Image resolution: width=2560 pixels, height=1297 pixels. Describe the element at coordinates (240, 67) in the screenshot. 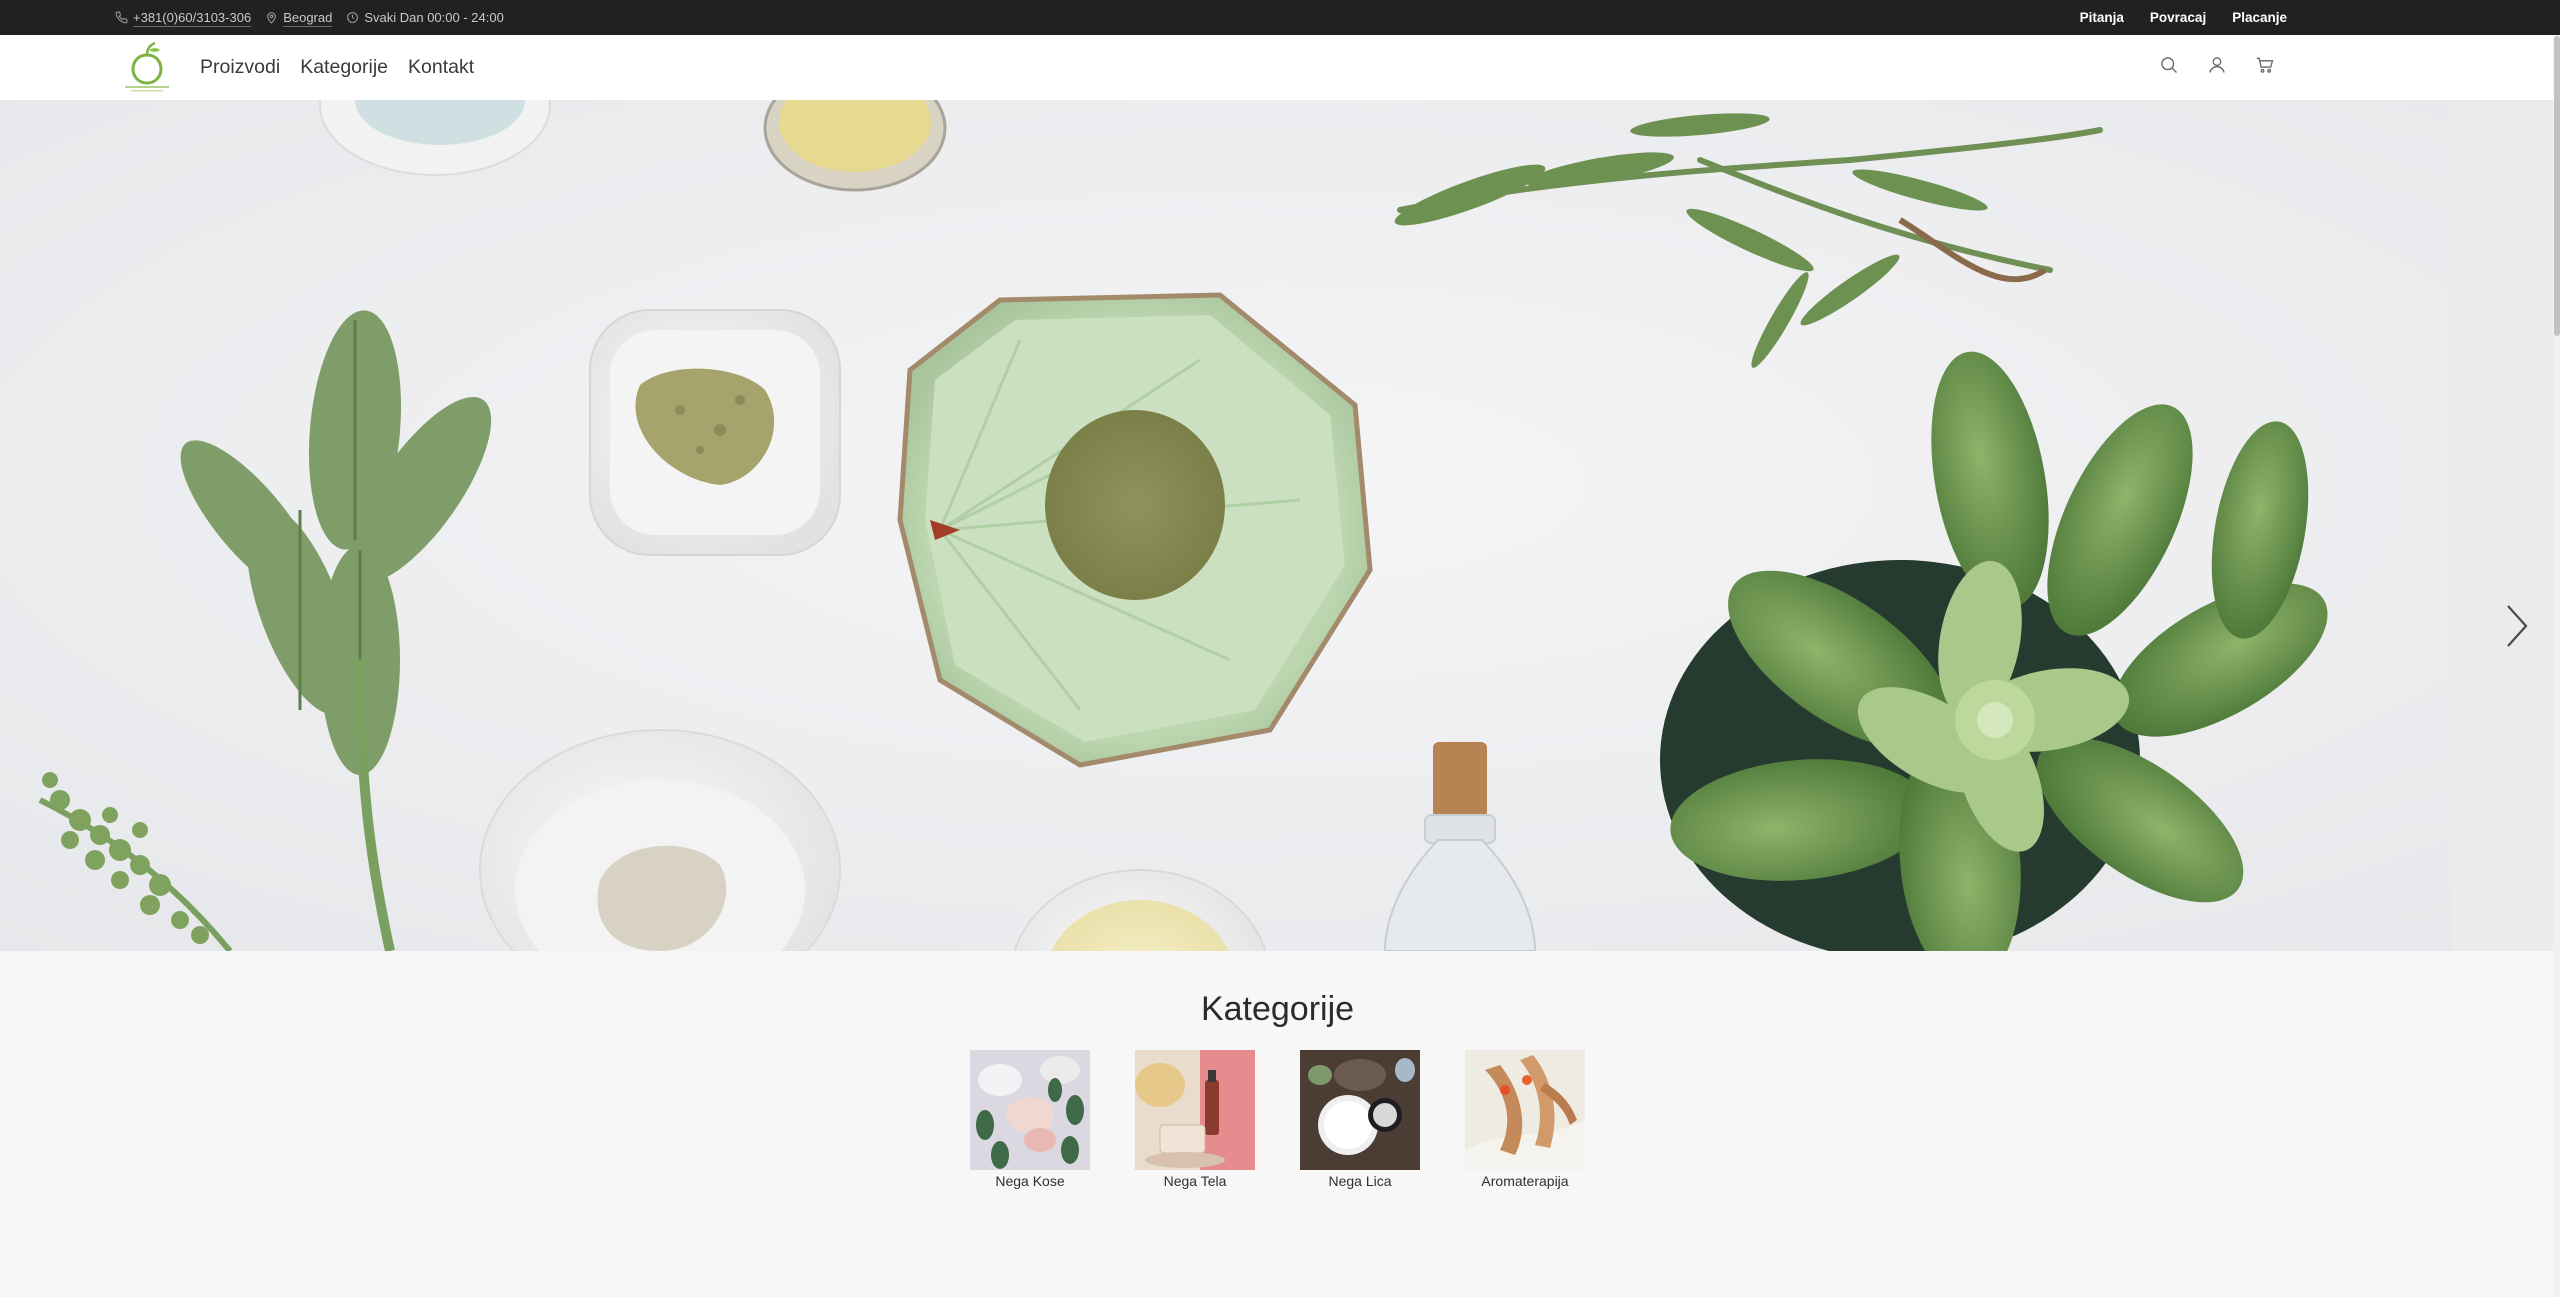

I see `nav-proizvodi: Proizvodi` at that location.